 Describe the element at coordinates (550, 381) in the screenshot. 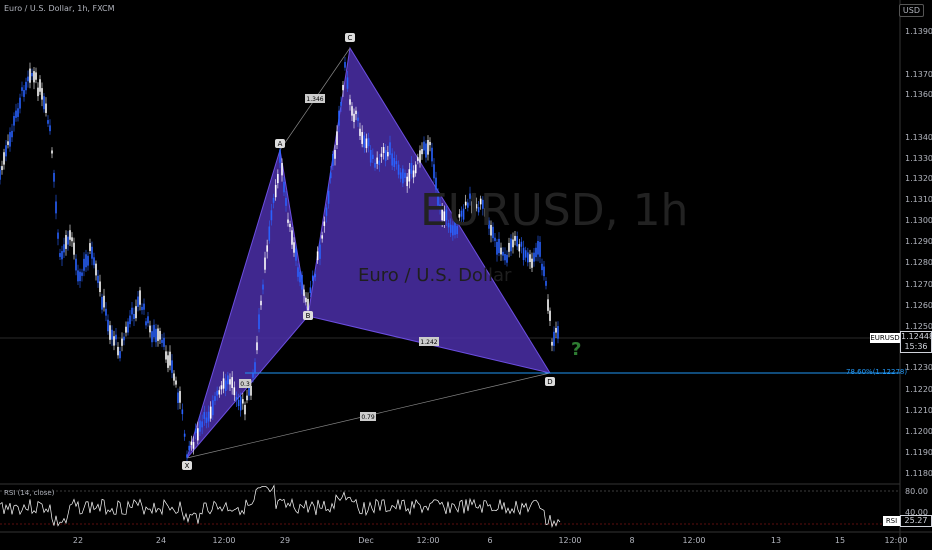

I see `pattern-point-d: D` at that location.